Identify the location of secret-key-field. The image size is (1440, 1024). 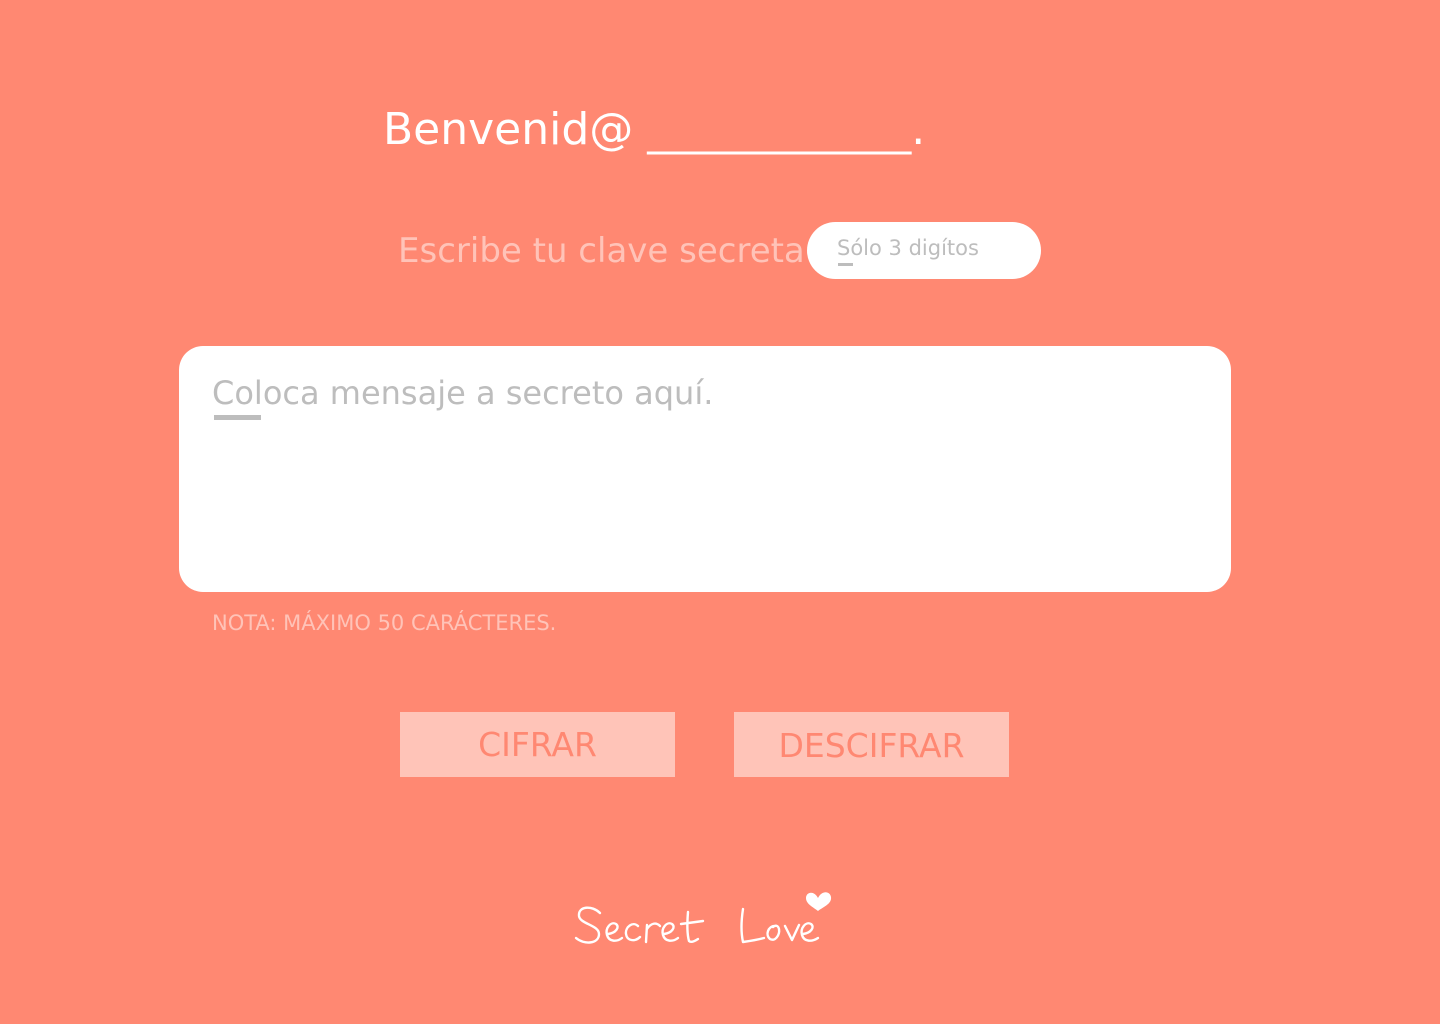
(924, 250).